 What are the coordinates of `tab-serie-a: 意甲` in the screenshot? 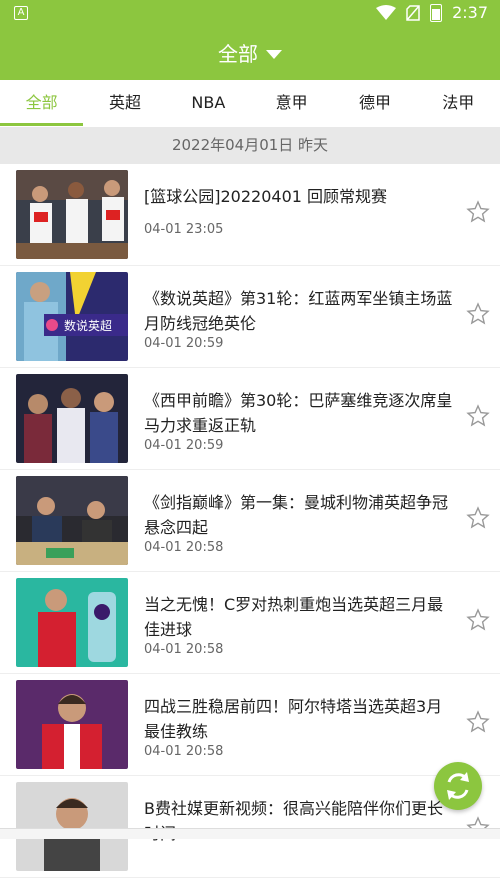 It's located at (291, 103).